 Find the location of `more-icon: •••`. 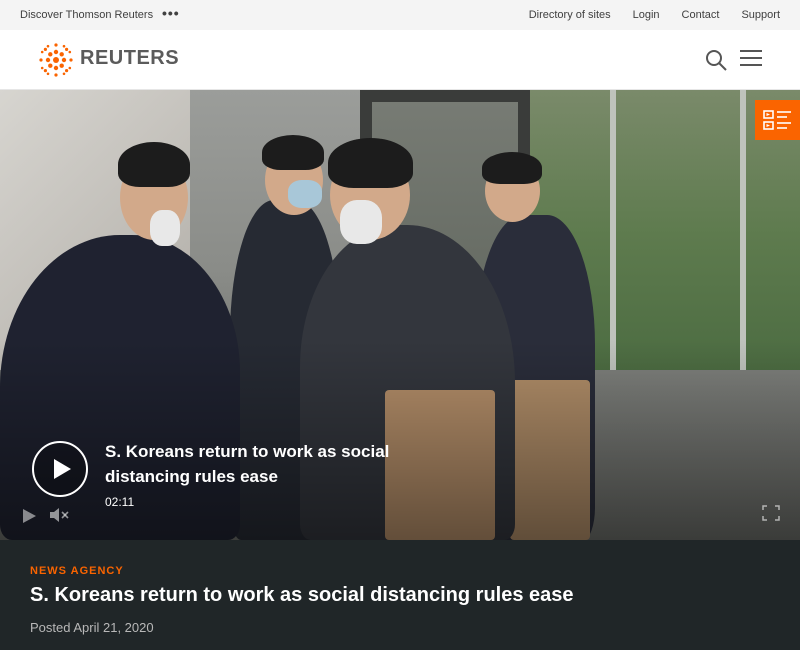

more-icon: ••• is located at coordinates (171, 13).